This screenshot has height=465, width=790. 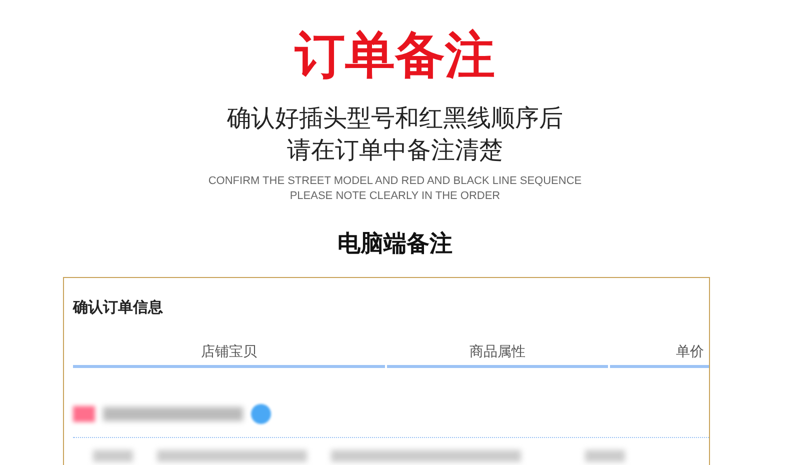 What do you see at coordinates (497, 355) in the screenshot?
I see `column-header: 商品属性` at bounding box center [497, 355].